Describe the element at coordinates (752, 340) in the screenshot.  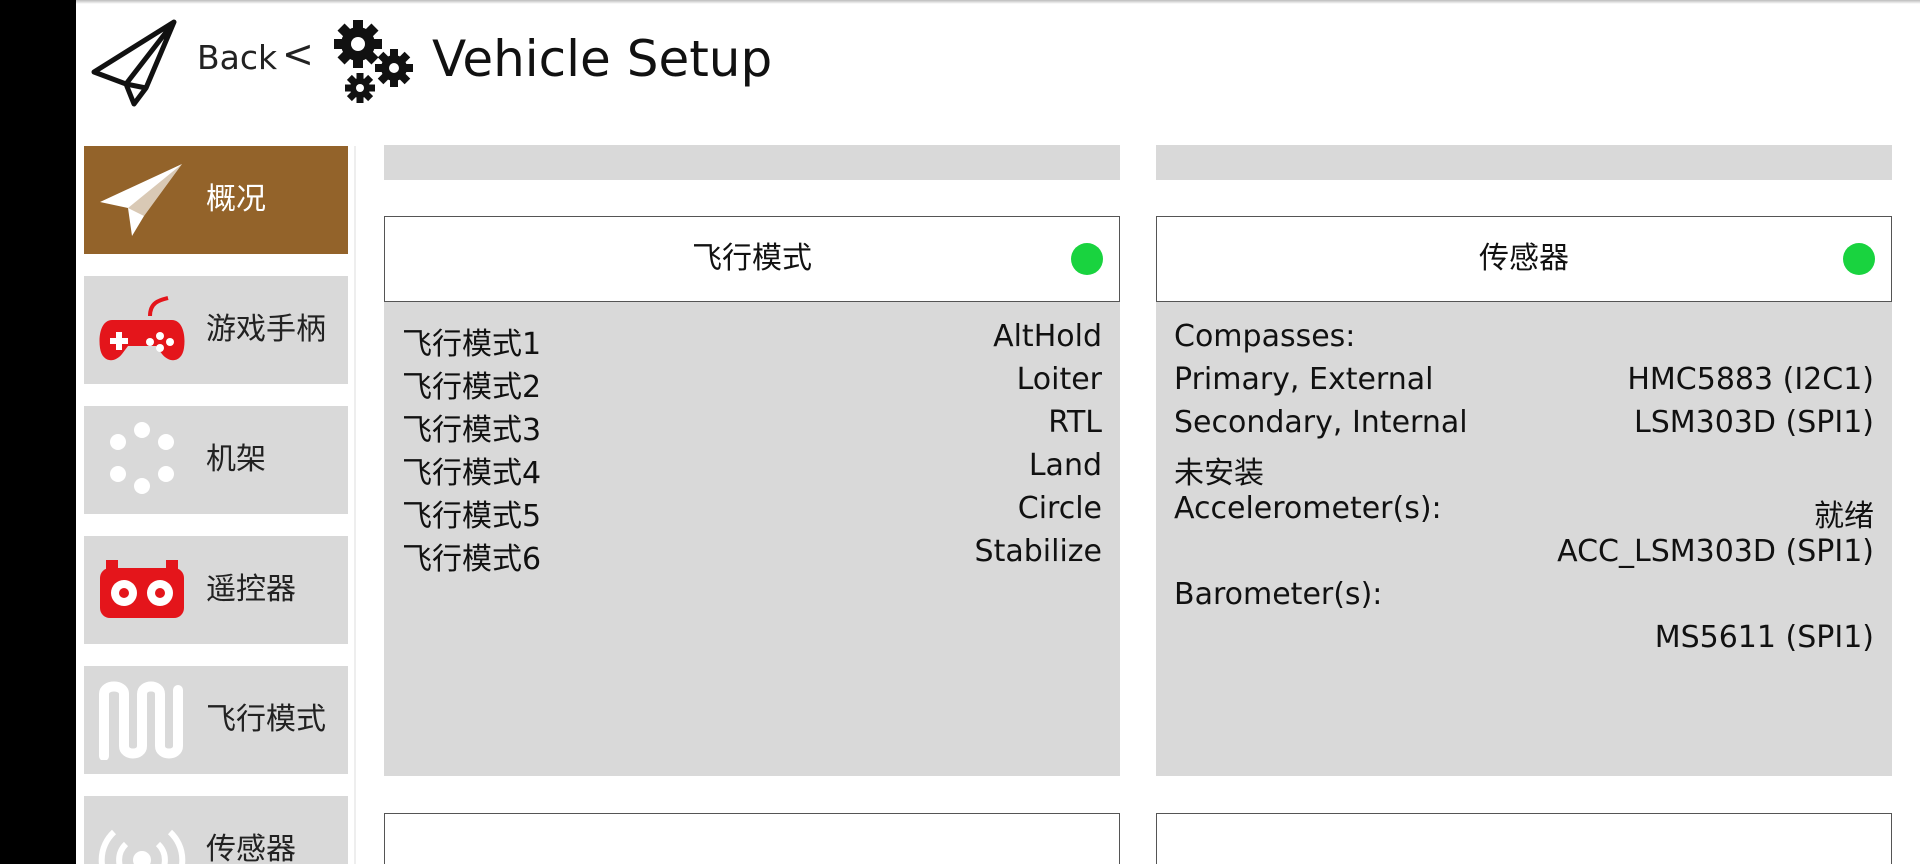
I see `flight-mode-row: 飞行模式1 AltHold` at that location.